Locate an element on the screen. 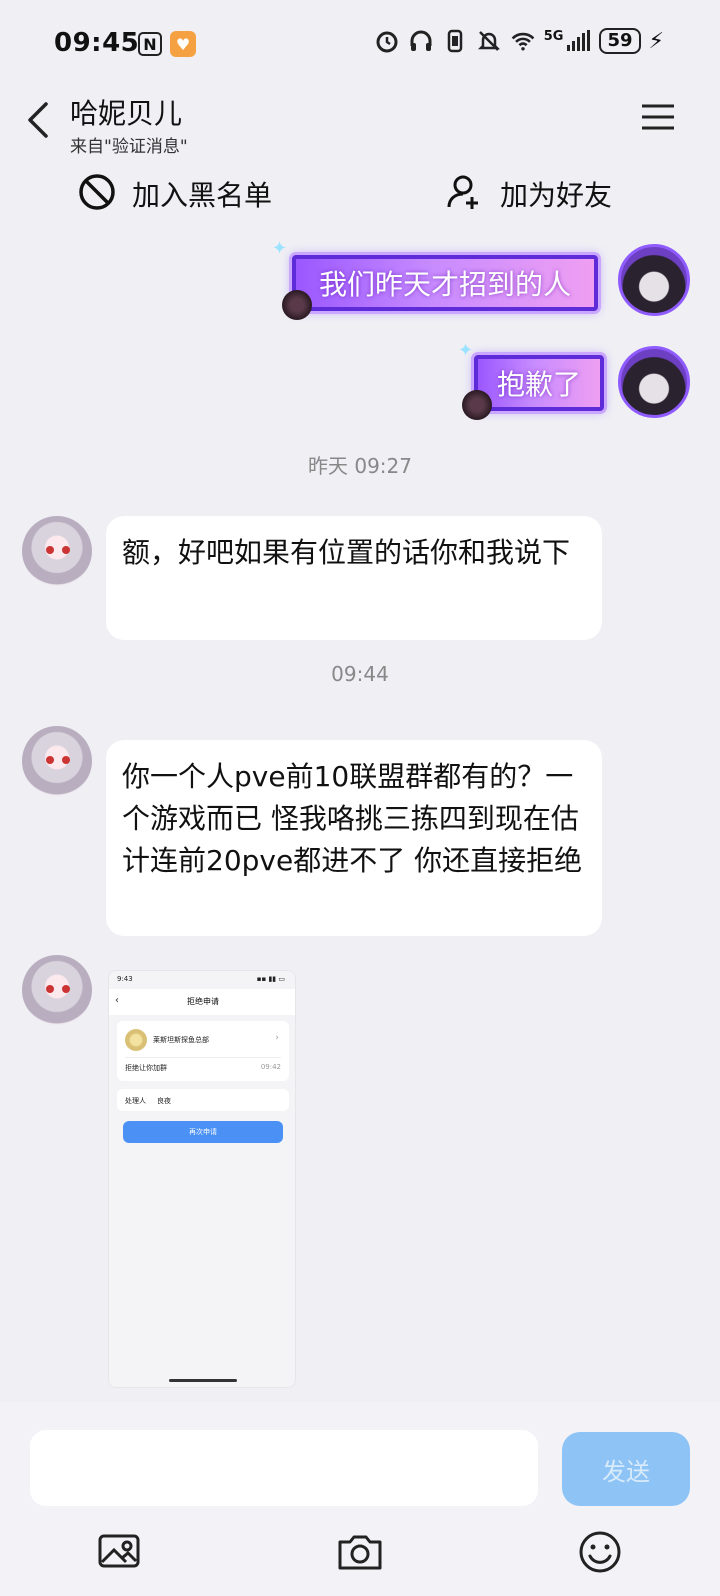 This screenshot has width=720, height=1596. menu-icon is located at coordinates (658, 117).